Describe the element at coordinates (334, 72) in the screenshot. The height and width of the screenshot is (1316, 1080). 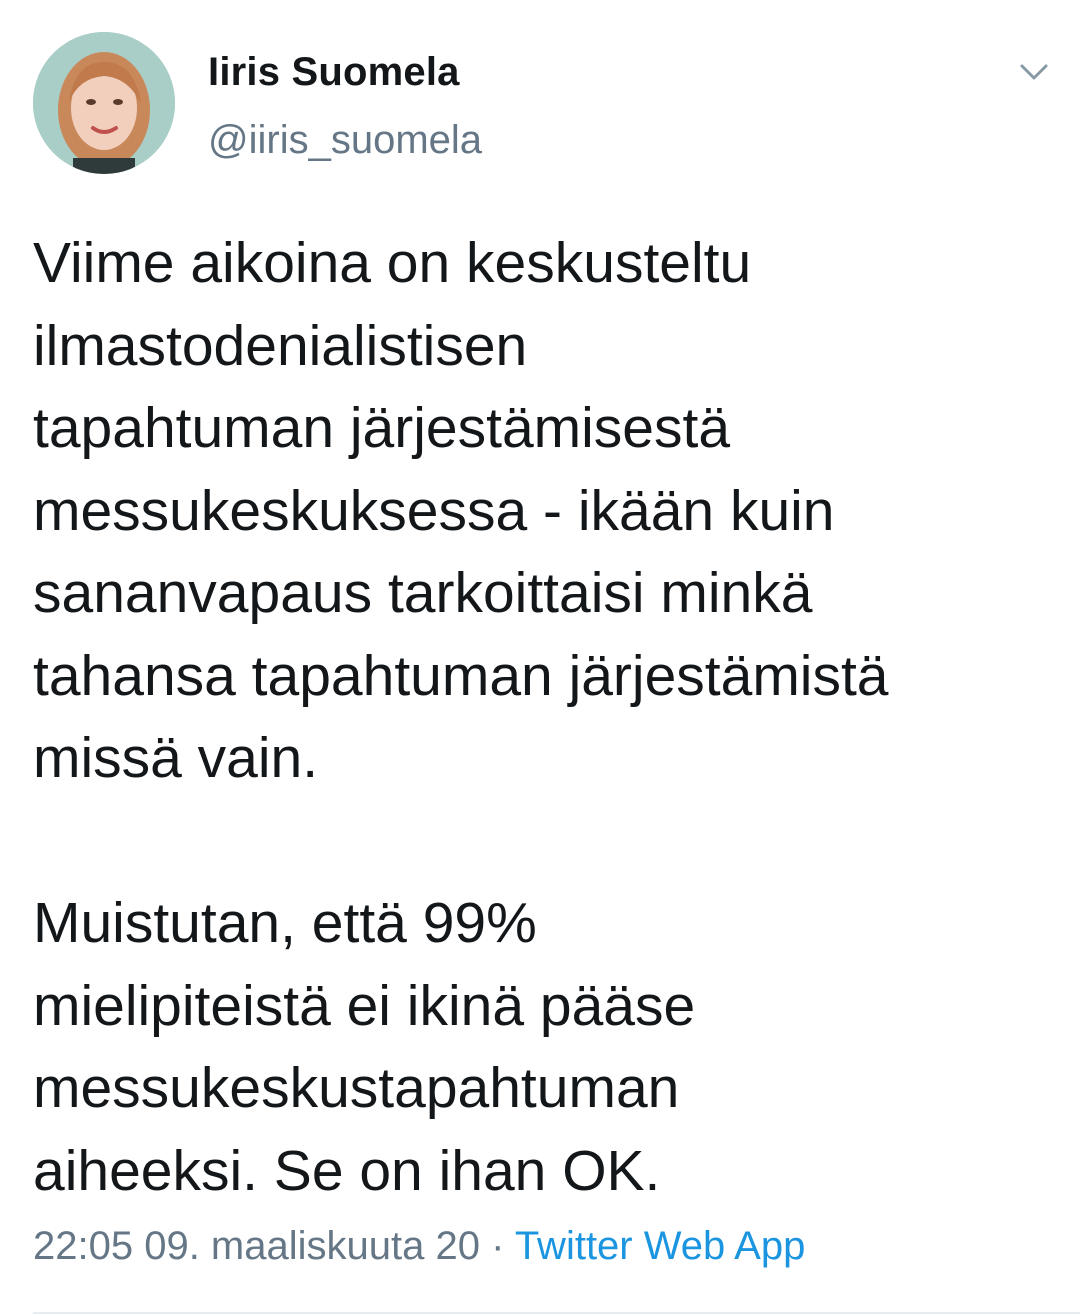
I see `author-name: Iiris Suomela` at that location.